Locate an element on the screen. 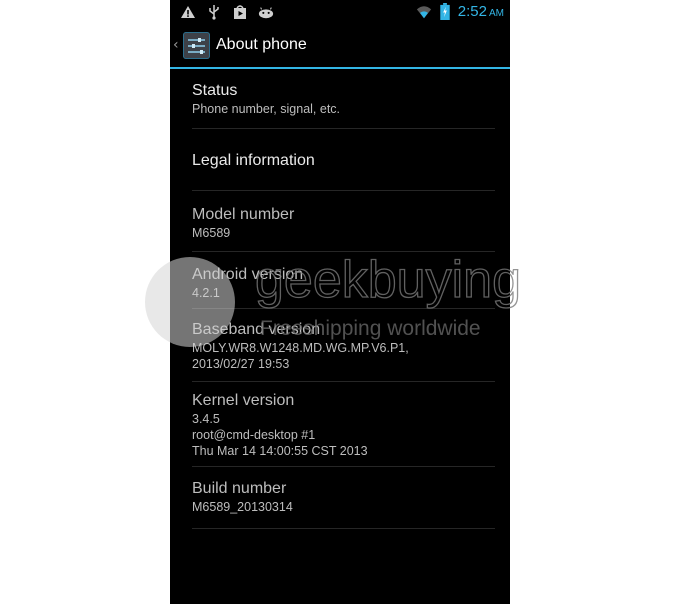 The image size is (680, 604). action-bar: ‹ About phone is located at coordinates (340, 47).